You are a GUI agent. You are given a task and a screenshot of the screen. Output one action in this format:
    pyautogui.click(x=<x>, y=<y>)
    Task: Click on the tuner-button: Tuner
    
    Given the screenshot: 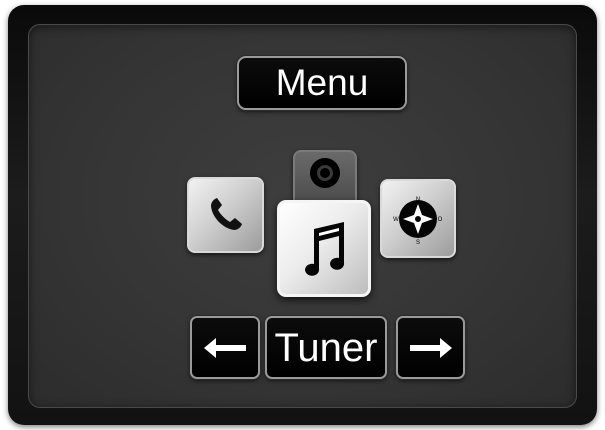 What is the action you would take?
    pyautogui.click(x=326, y=347)
    